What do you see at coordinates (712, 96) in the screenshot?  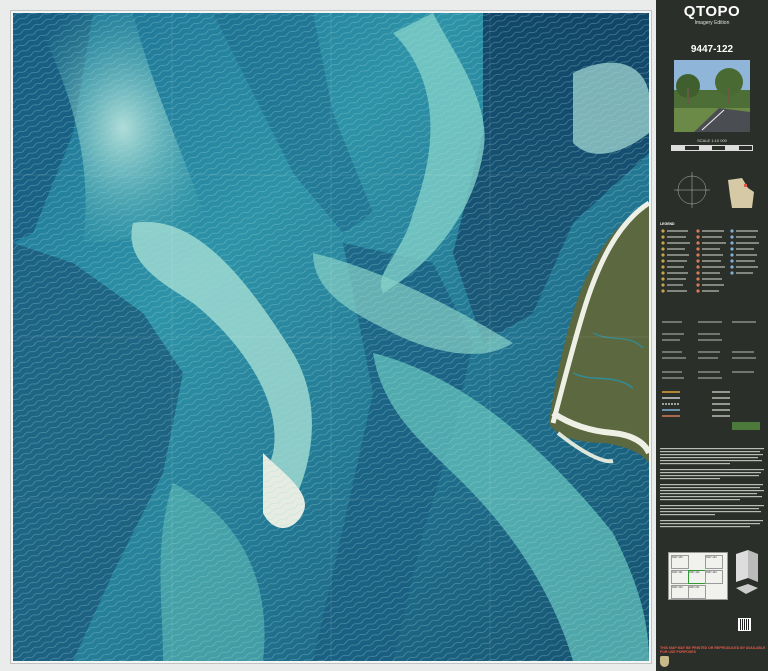 I see `cover-photo` at bounding box center [712, 96].